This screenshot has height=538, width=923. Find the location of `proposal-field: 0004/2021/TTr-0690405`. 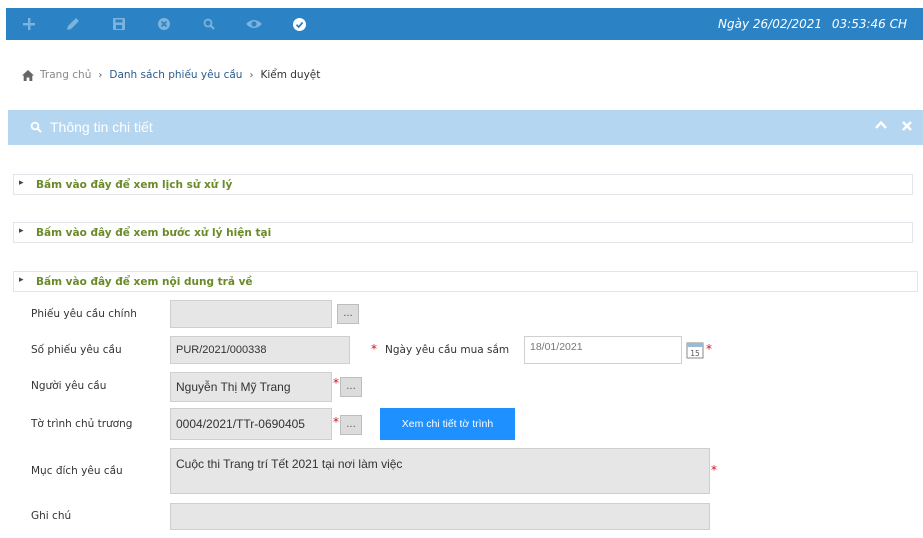

proposal-field: 0004/2021/TTr-0690405 is located at coordinates (251, 424).